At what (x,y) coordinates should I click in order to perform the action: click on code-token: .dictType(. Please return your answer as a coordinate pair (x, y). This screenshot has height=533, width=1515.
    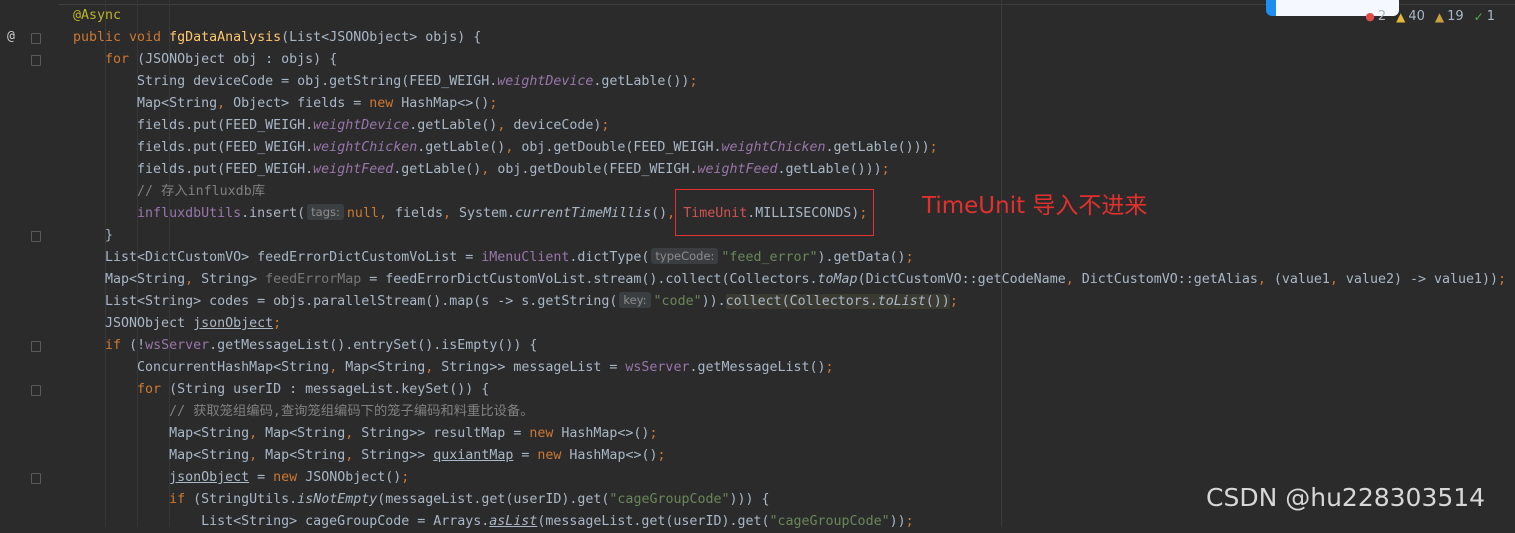
    Looking at the image, I should click on (609, 257).